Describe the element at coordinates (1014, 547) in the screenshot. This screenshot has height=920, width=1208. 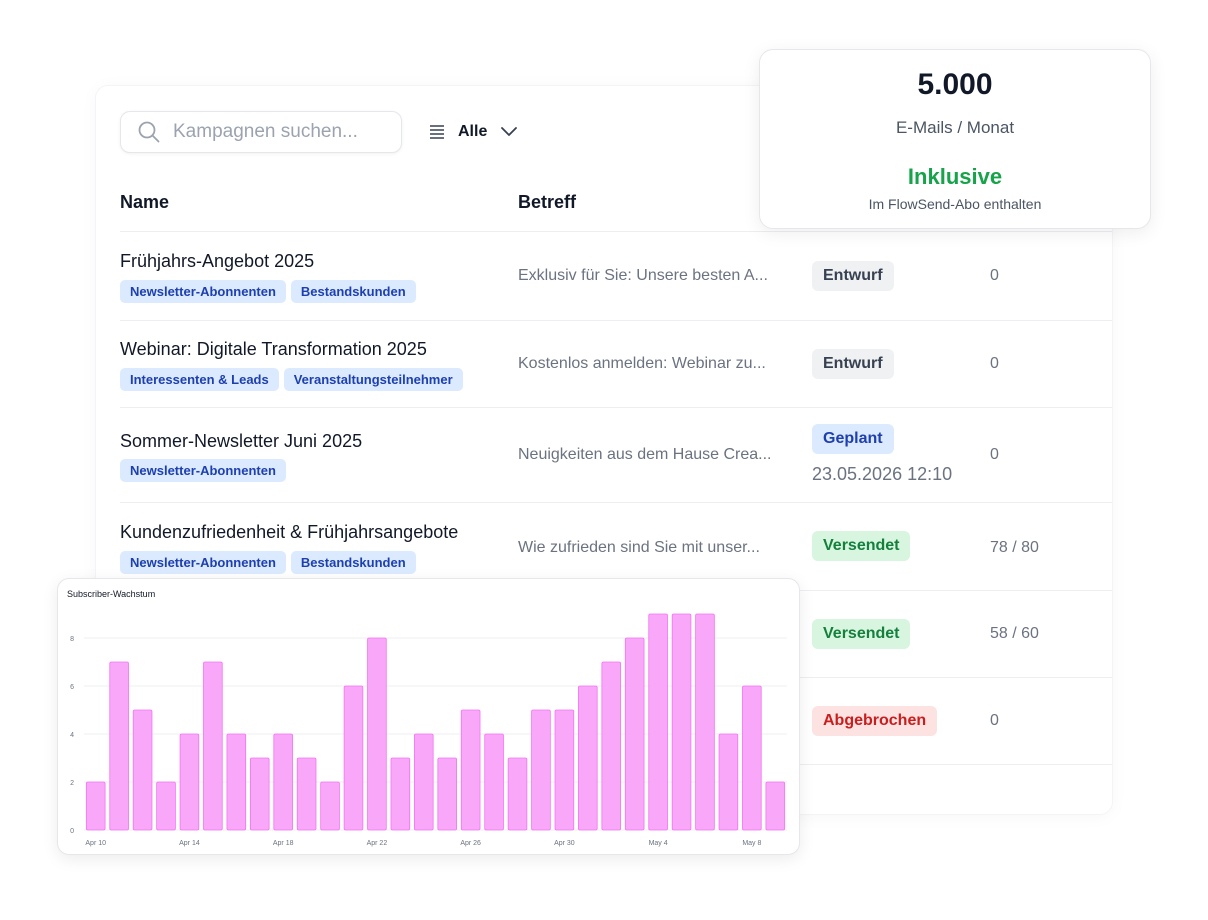
I see `recipient-count: 78 / 80` at that location.